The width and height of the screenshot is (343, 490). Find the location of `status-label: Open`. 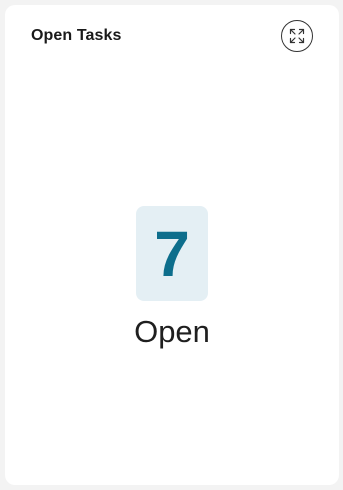

status-label: Open is located at coordinates (172, 331).